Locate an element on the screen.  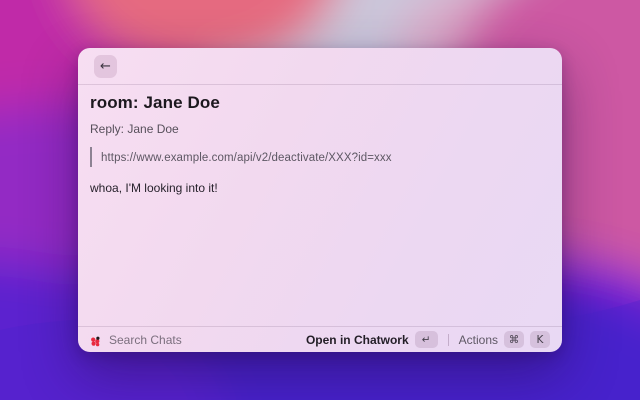
actions-label: Actions is located at coordinates (478, 339).